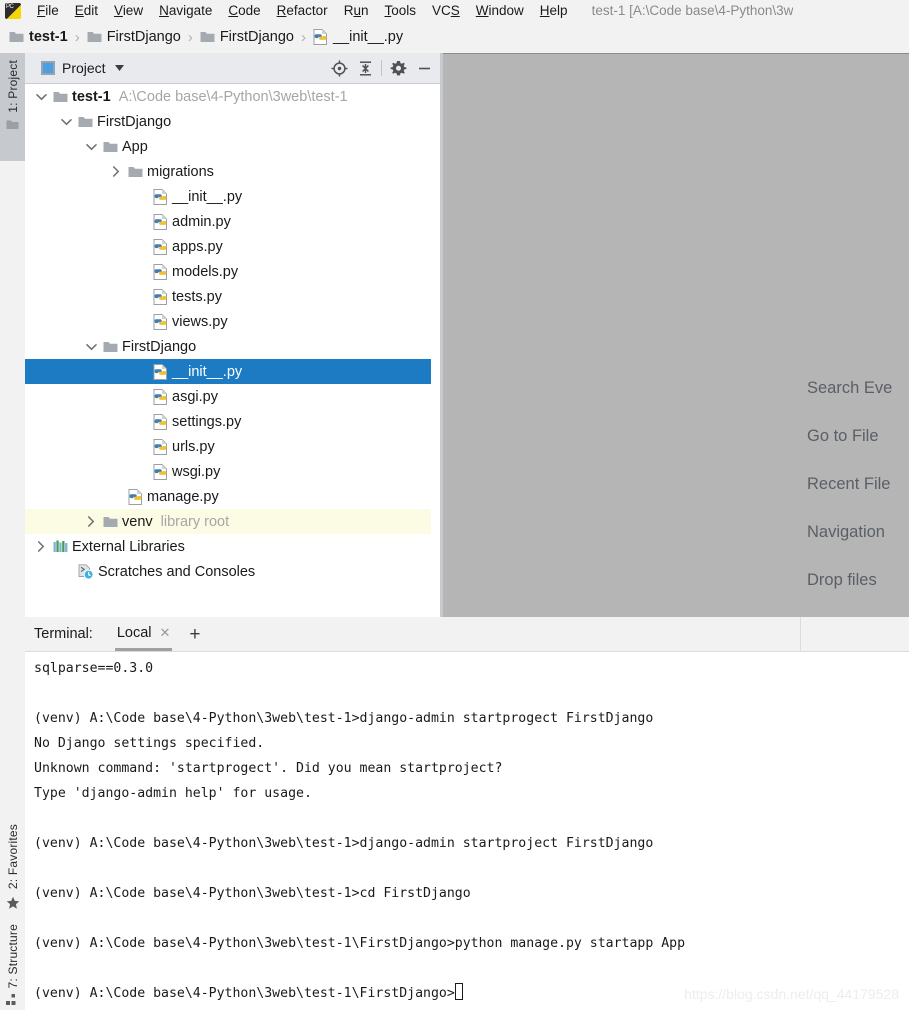  I want to click on tree-node-migrations: migrations, so click(232, 171).